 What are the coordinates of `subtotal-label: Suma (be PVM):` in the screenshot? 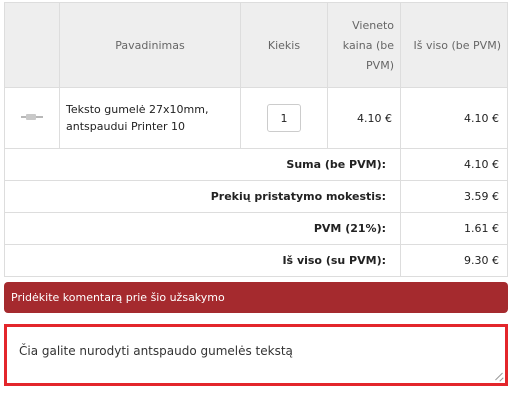 It's located at (202, 164).